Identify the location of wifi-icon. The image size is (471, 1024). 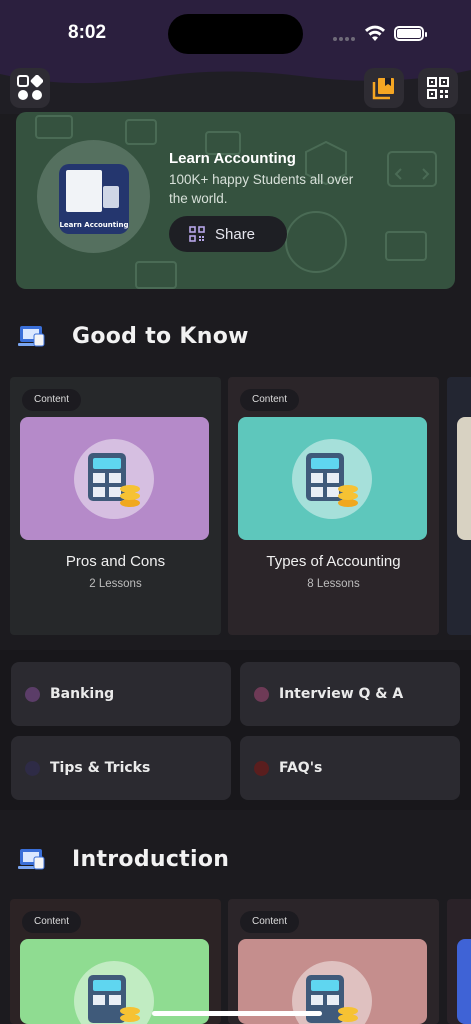
(375, 33).